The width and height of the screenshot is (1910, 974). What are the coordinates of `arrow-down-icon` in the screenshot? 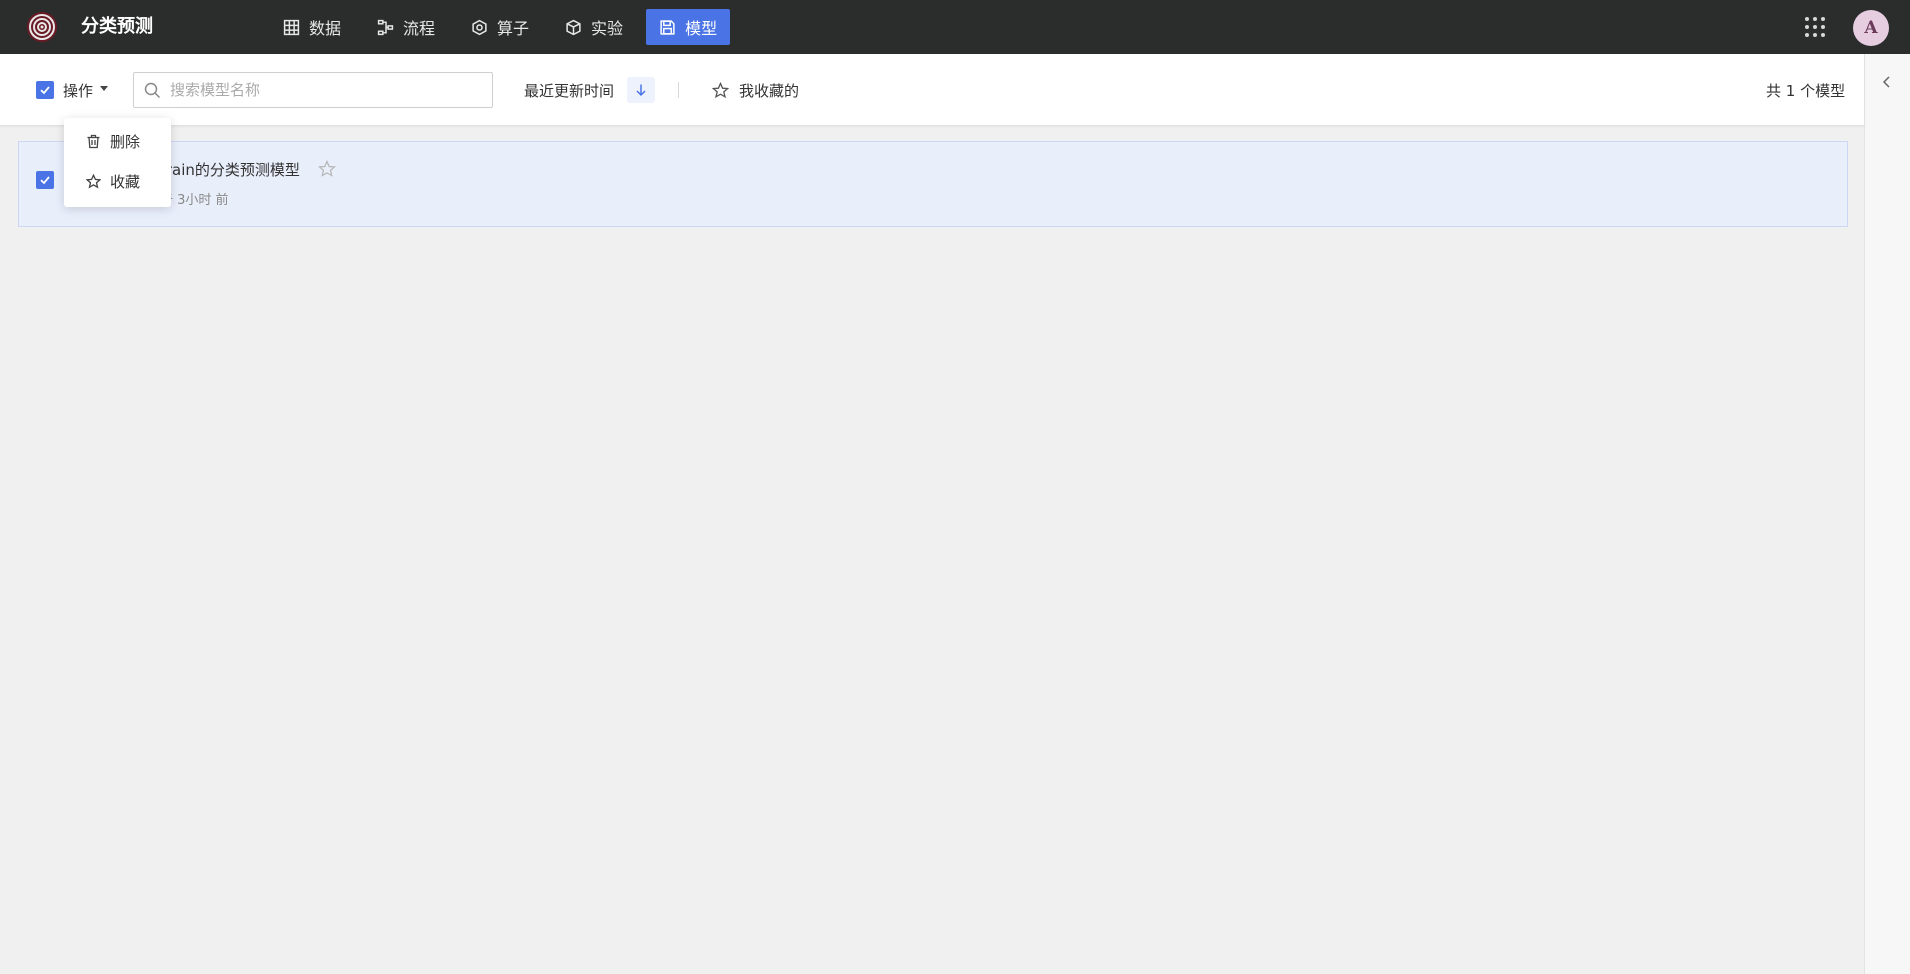 It's located at (641, 90).